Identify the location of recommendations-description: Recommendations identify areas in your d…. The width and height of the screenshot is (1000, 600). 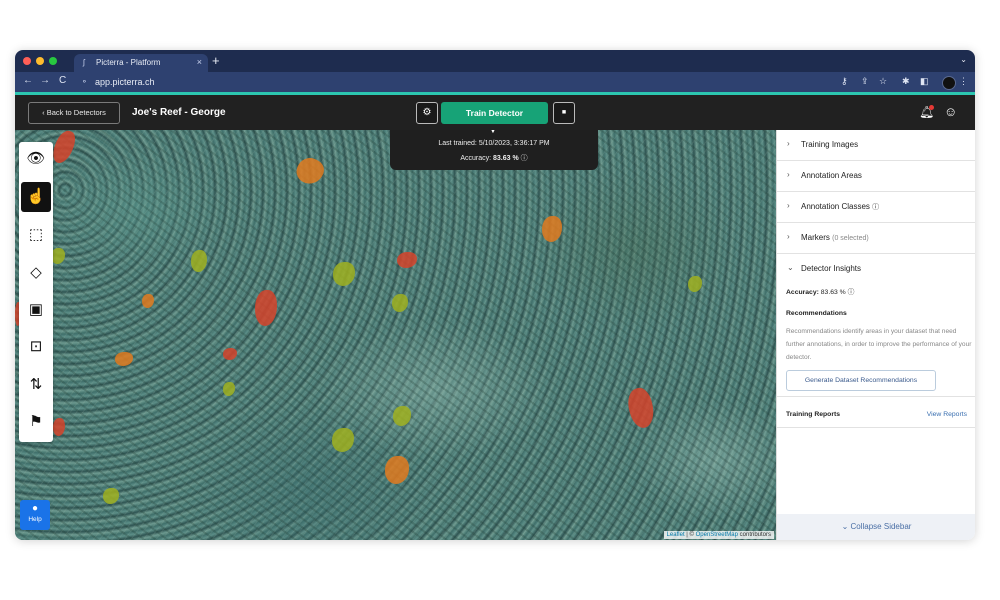
(879, 344).